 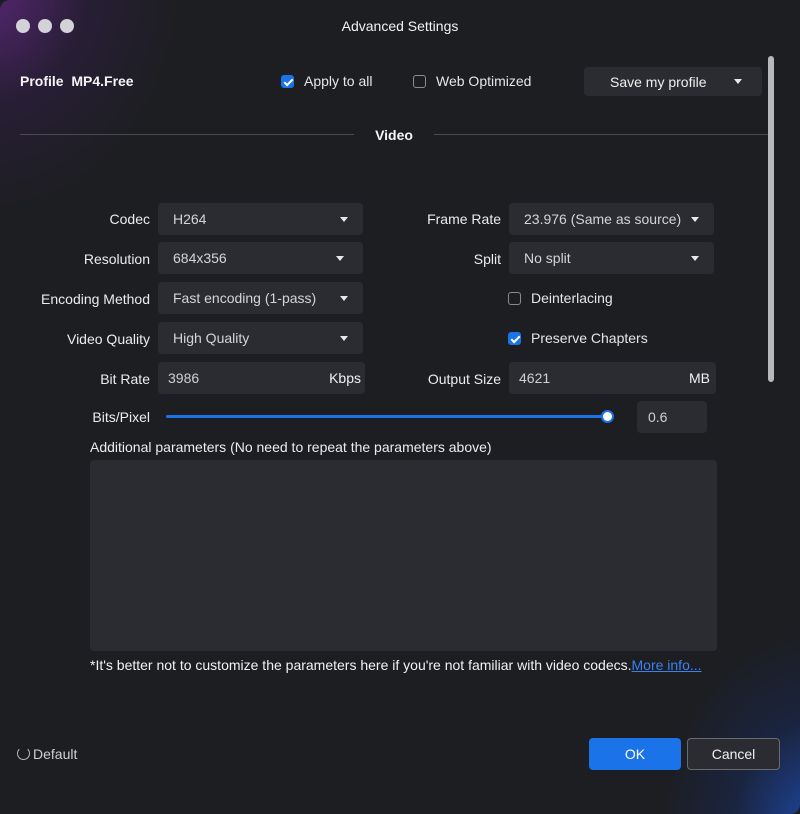 What do you see at coordinates (387, 416) in the screenshot?
I see `bits-per-pixel-slider-track` at bounding box center [387, 416].